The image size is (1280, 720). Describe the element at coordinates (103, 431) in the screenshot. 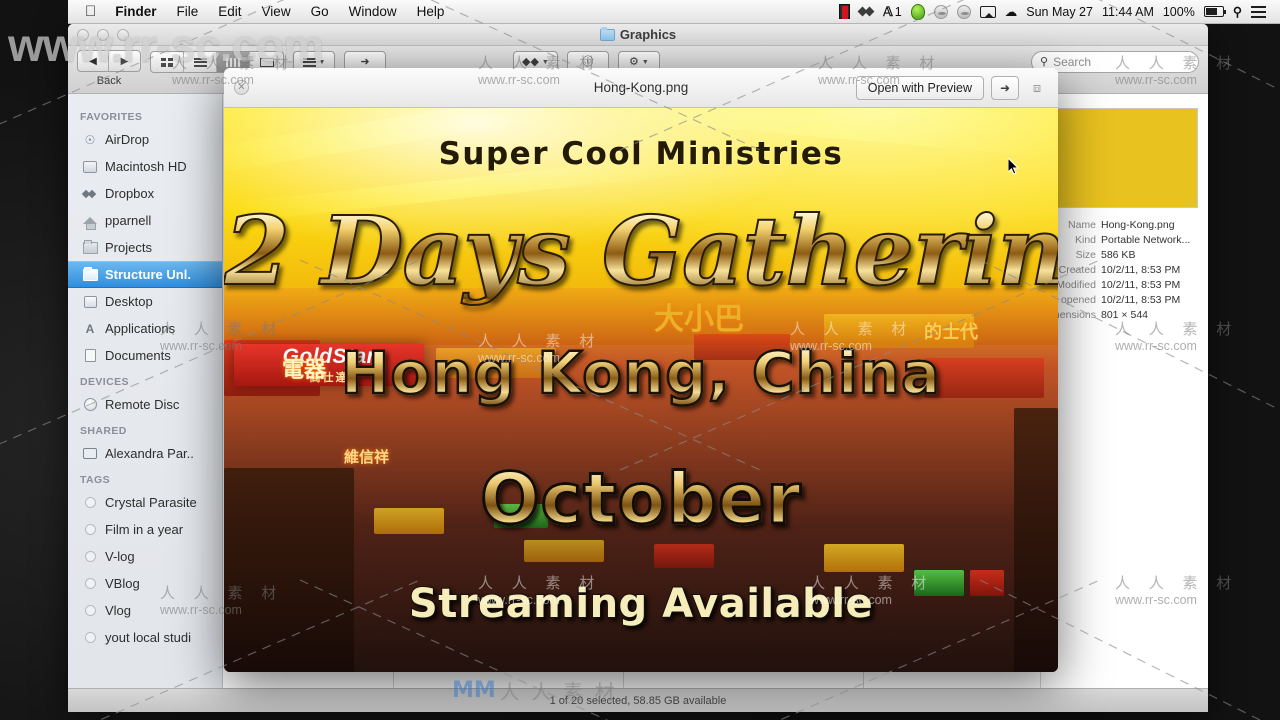

I see `sidebar-section-header: SHARED` at that location.